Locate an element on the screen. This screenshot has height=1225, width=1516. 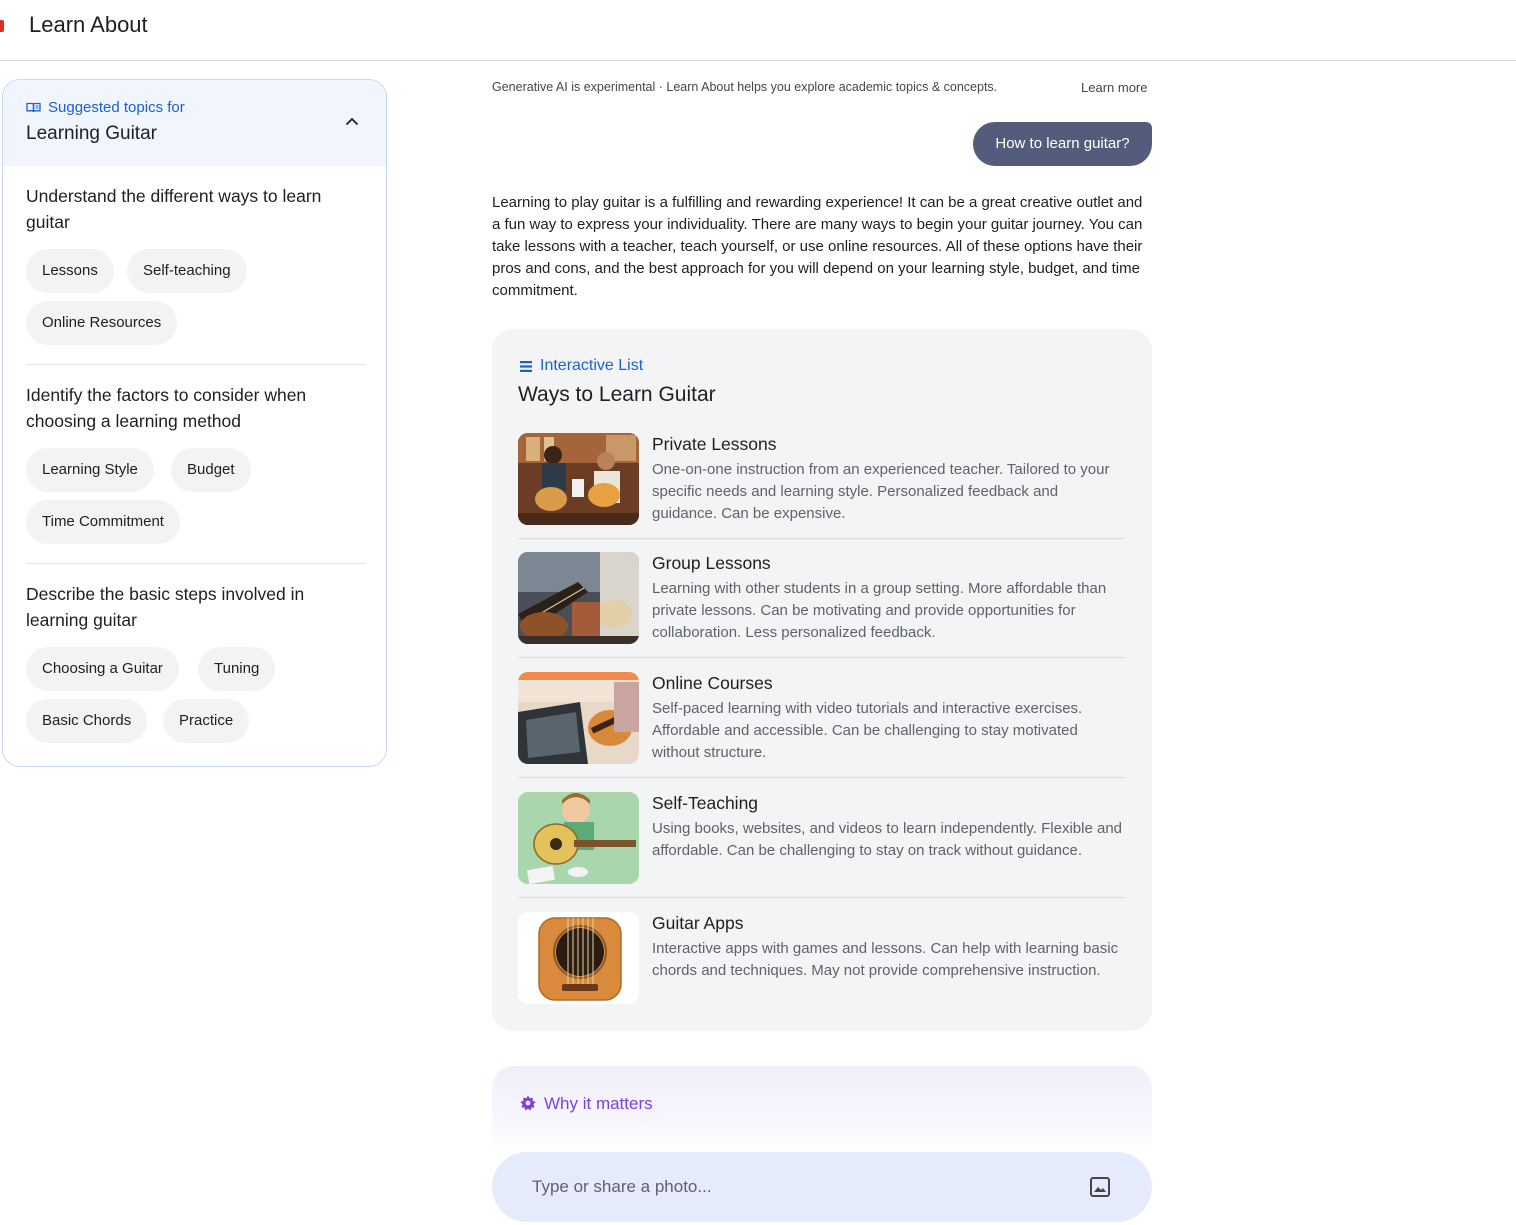
user-query-bubble: How to learn guitar? is located at coordinates (1062, 144).